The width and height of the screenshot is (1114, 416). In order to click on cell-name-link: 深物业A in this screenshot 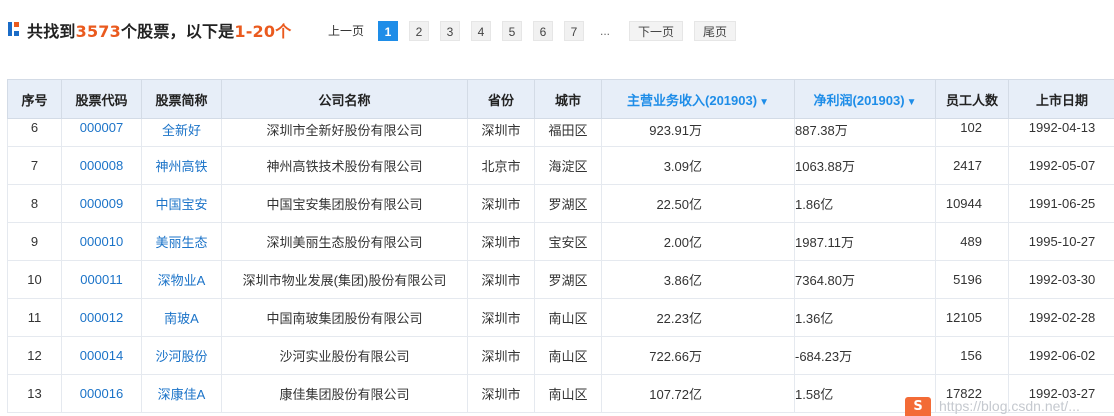, I will do `click(181, 279)`.